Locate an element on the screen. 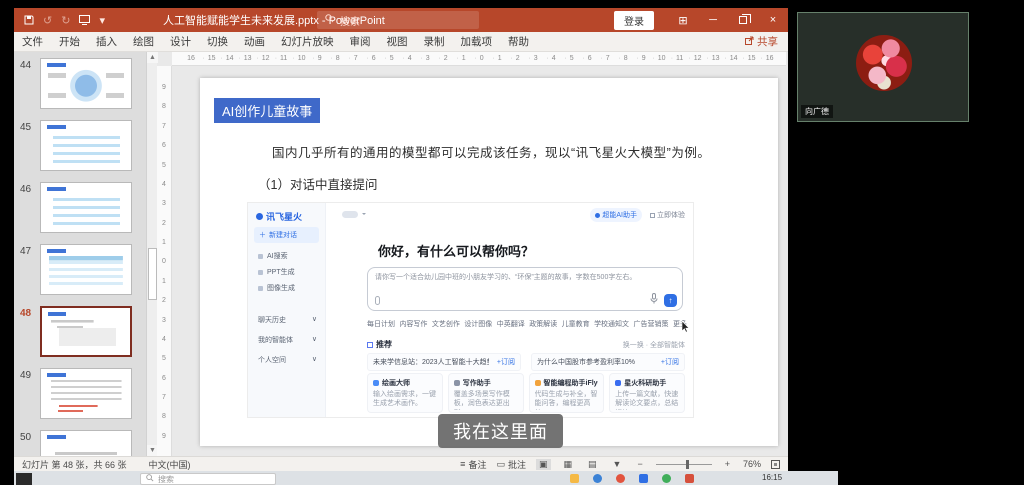 The height and width of the screenshot is (485, 1024). zoom-out-icon: − is located at coordinates (639, 464).